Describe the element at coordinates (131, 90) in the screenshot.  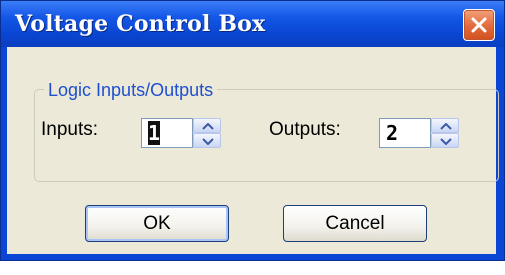
I see `groupbox-label: Logic Inputs/Outputs` at that location.